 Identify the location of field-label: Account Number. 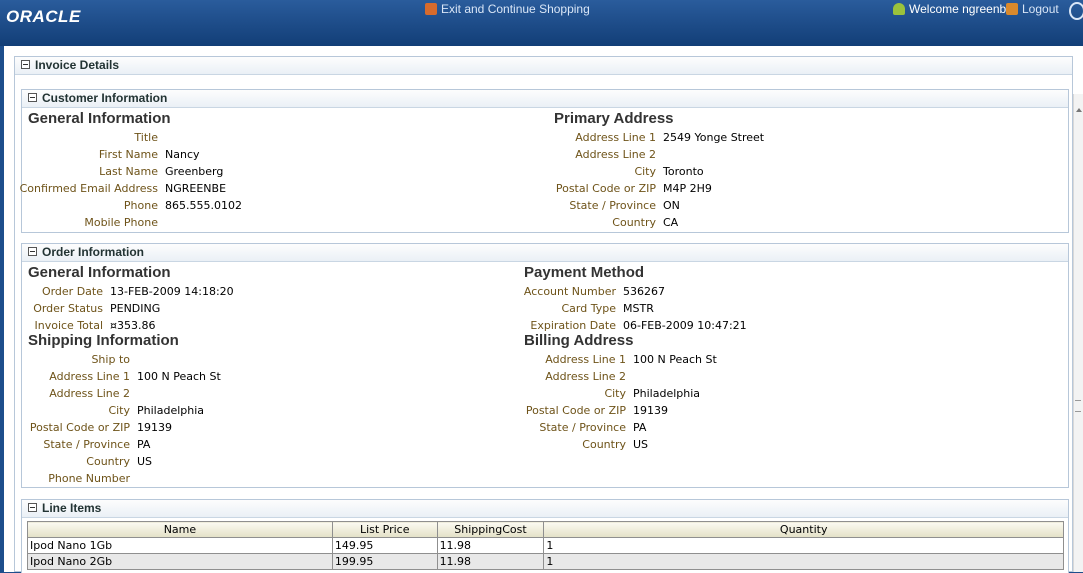
(569, 291).